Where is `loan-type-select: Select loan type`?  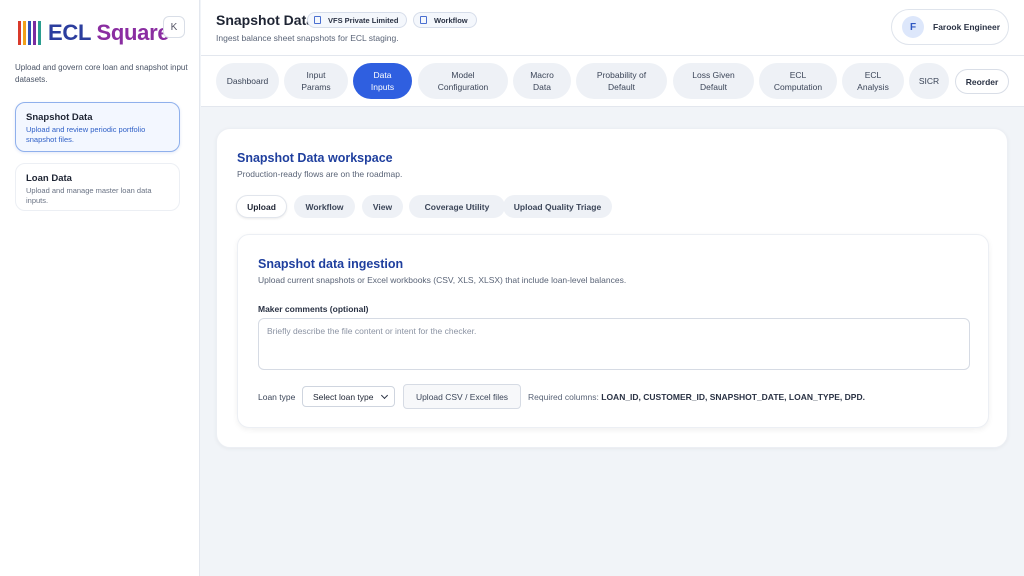 loan-type-select: Select loan type is located at coordinates (348, 396).